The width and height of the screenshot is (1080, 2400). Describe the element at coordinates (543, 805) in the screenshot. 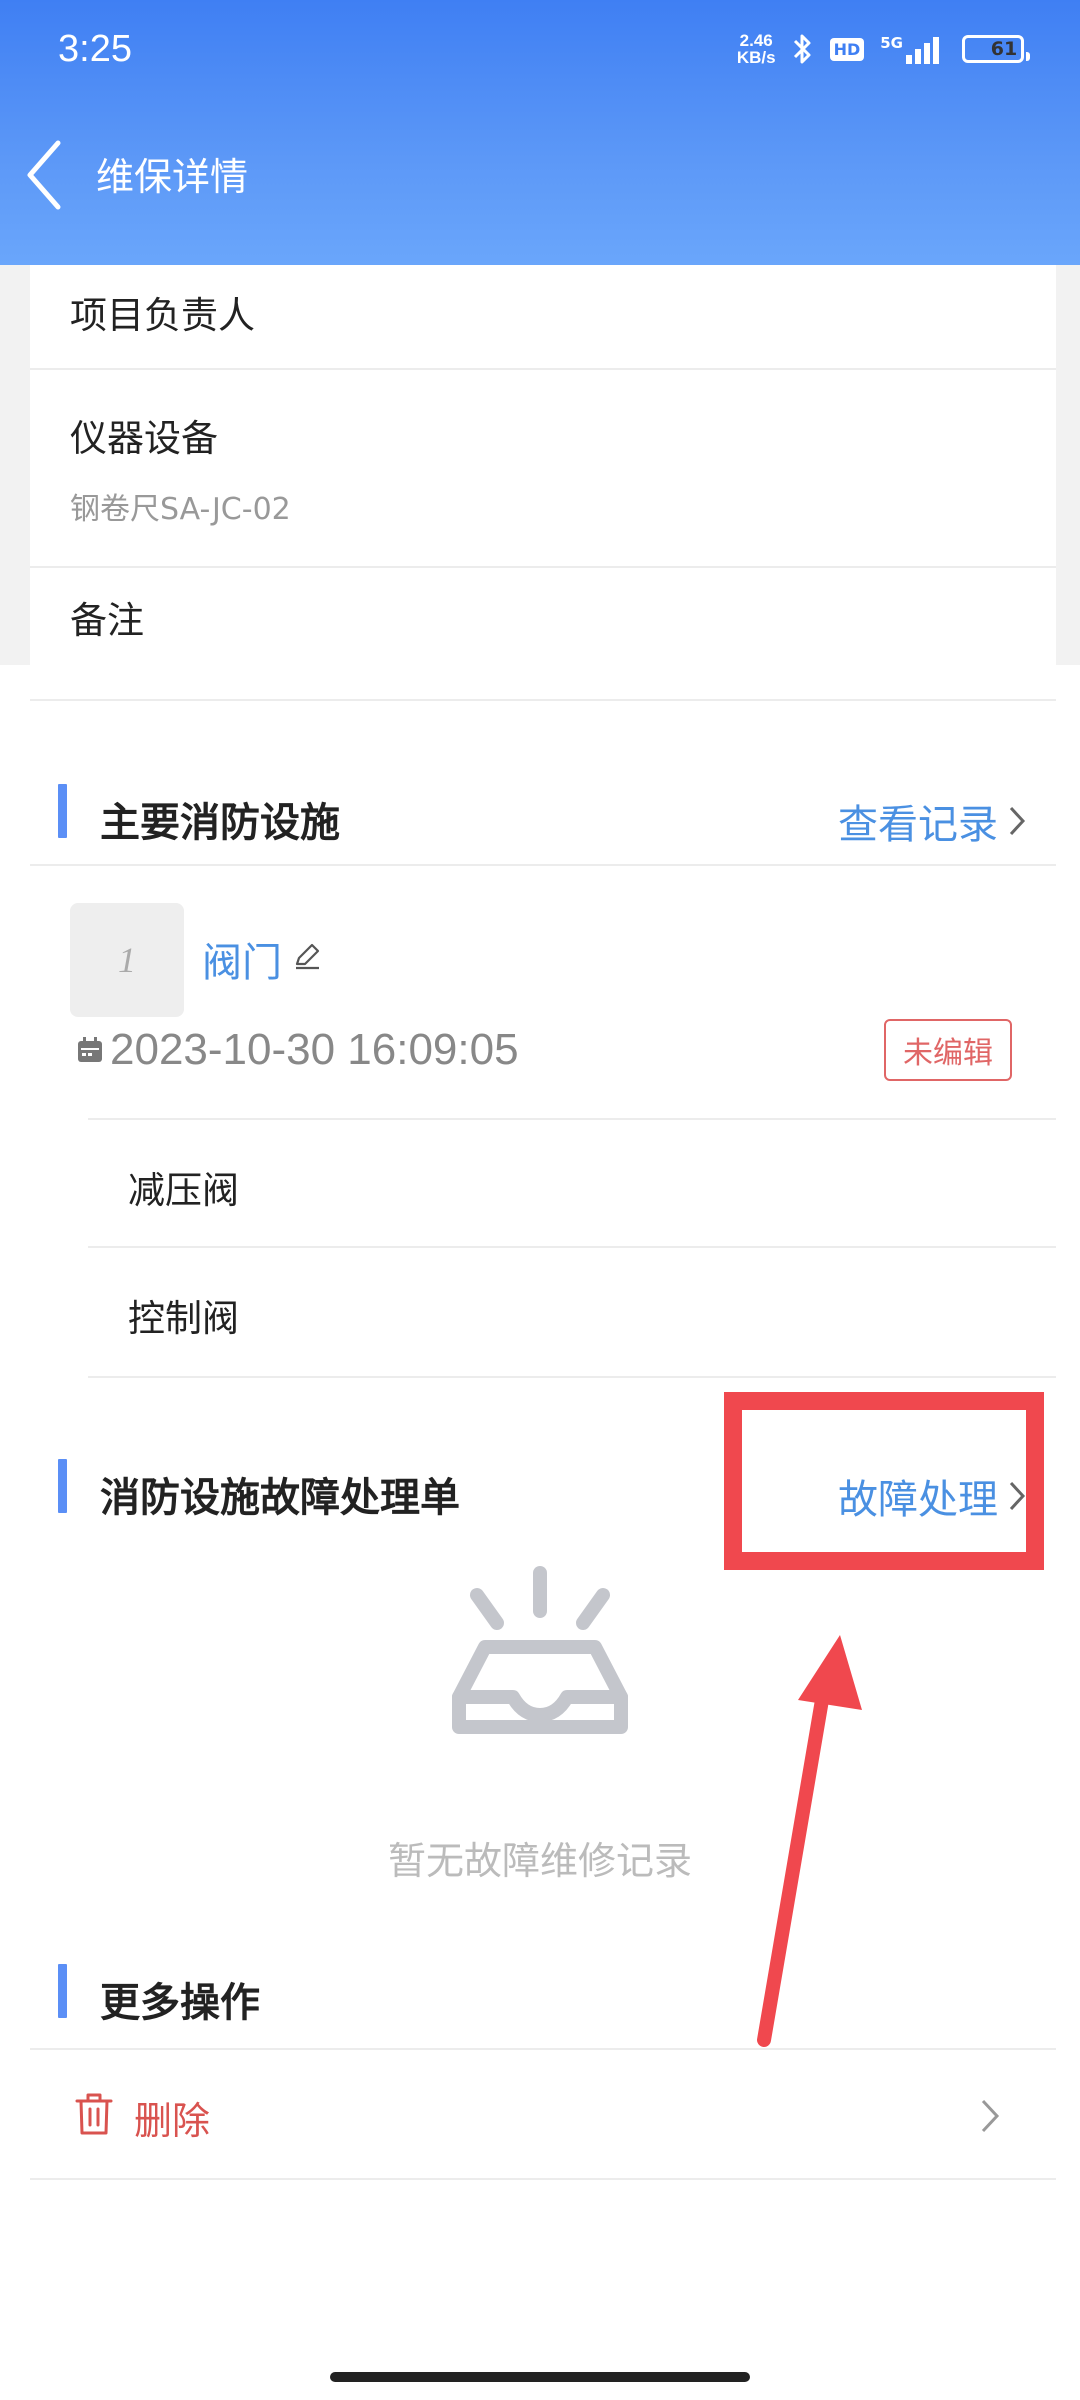

I see `main-facilities-header: 主要消防设施 查看记录` at that location.